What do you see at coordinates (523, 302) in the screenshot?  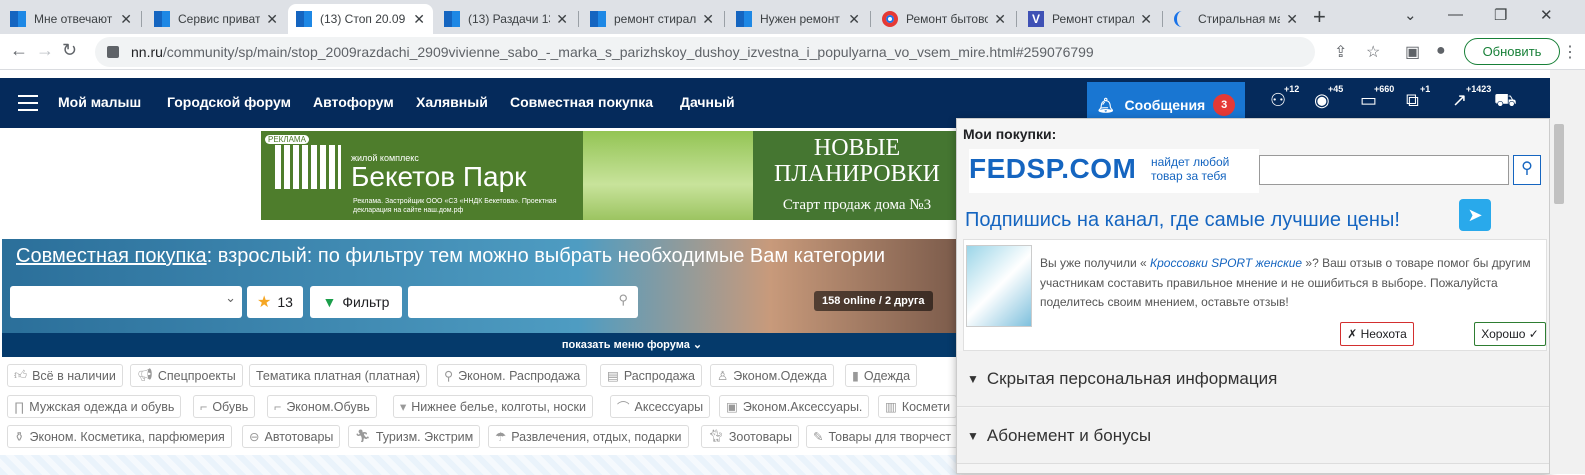 I see `forum-search-input` at bounding box center [523, 302].